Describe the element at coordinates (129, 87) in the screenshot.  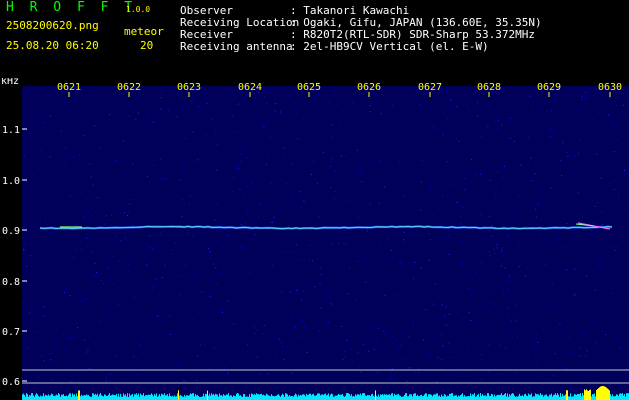
I see `time-tick-label: 0622` at that location.